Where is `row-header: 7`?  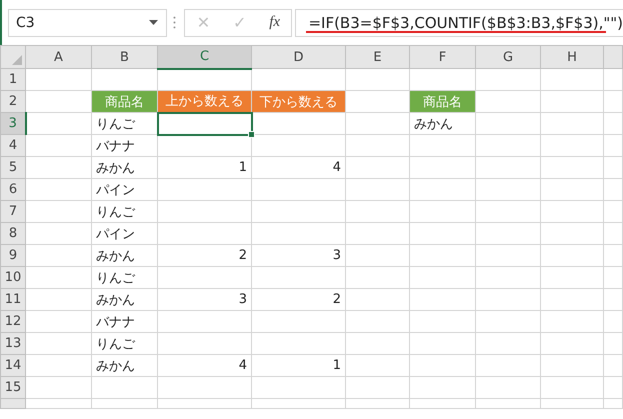
row-header: 7 is located at coordinates (13, 211).